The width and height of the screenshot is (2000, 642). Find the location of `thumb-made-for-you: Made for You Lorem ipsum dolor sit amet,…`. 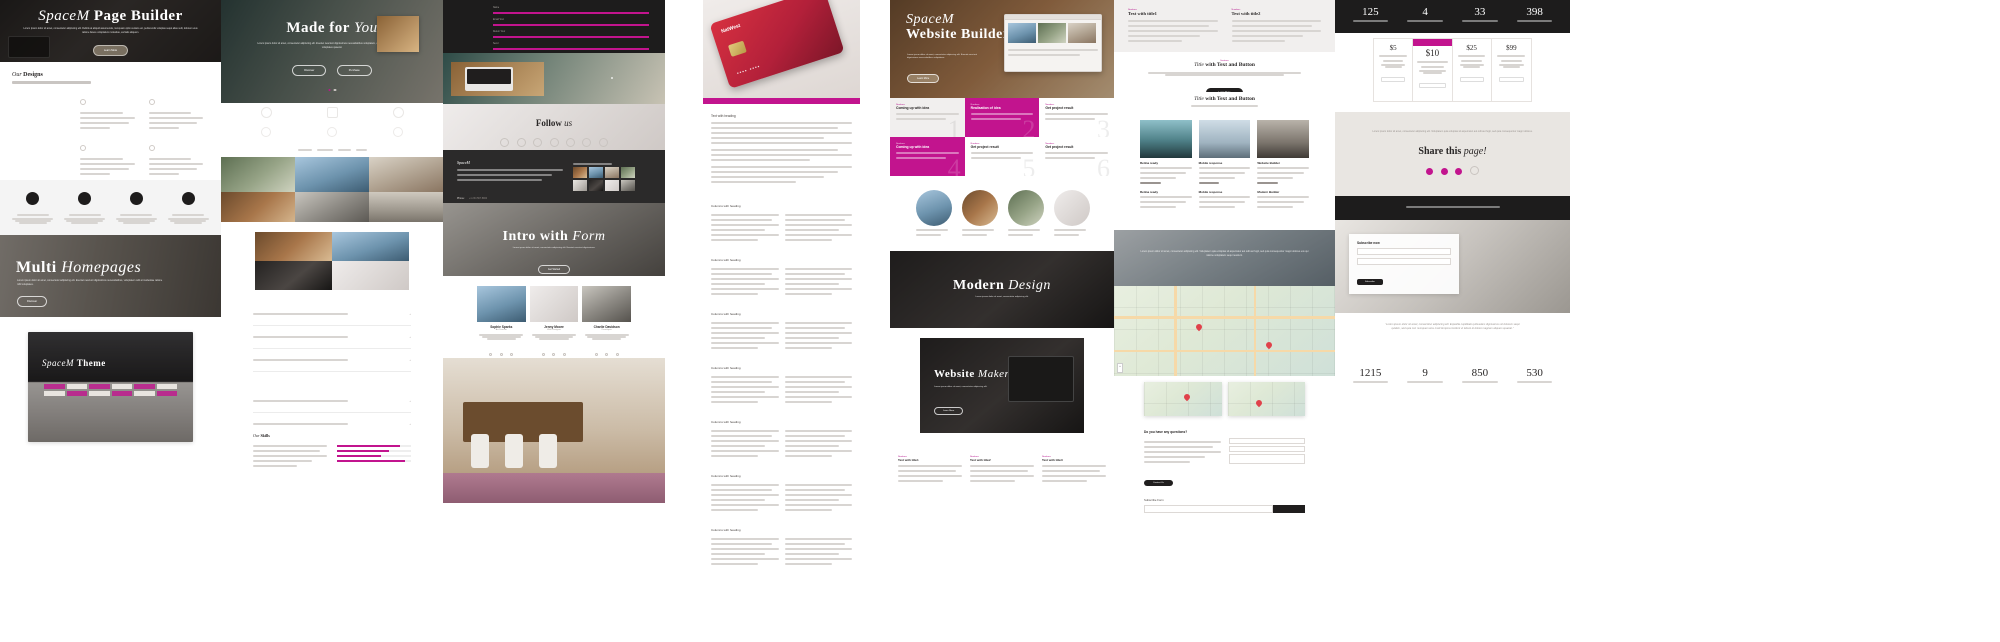

thumb-made-for-you: Made for You Lorem ipsum dolor sit amet,… is located at coordinates (332, 51).